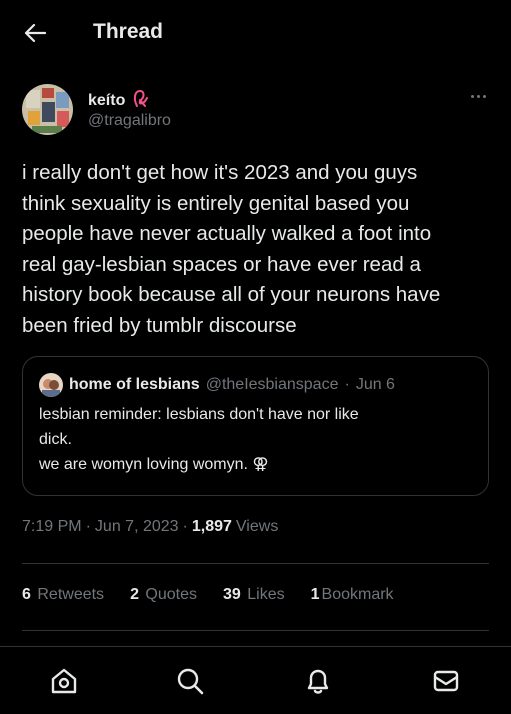 The height and width of the screenshot is (714, 511). What do you see at coordinates (352, 595) in the screenshot?
I see `bookmarks-stat: 1 Bookmark` at bounding box center [352, 595].